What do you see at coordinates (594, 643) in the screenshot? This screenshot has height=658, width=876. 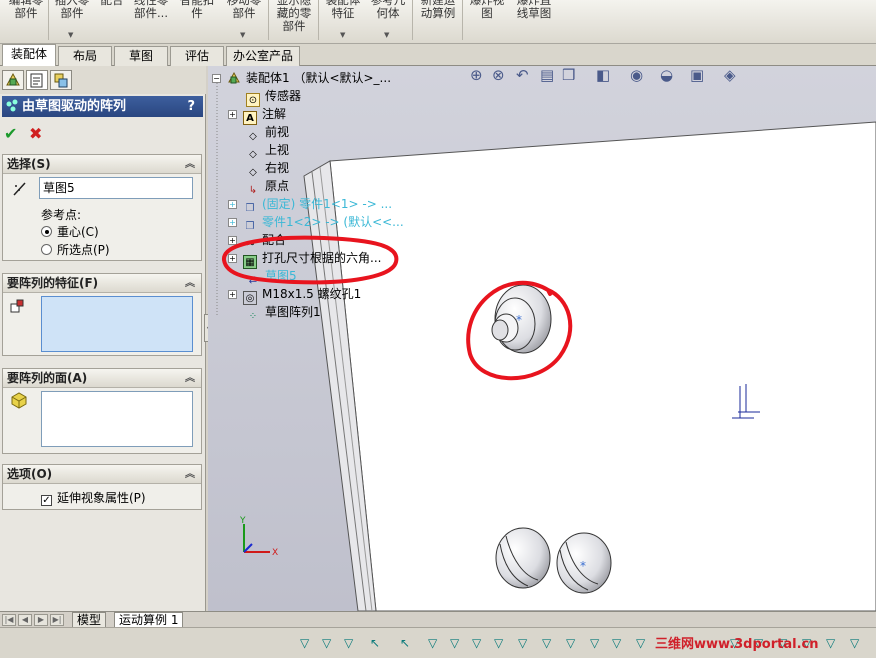 I see `filter-sketch-point-icon: ▽` at bounding box center [594, 643].